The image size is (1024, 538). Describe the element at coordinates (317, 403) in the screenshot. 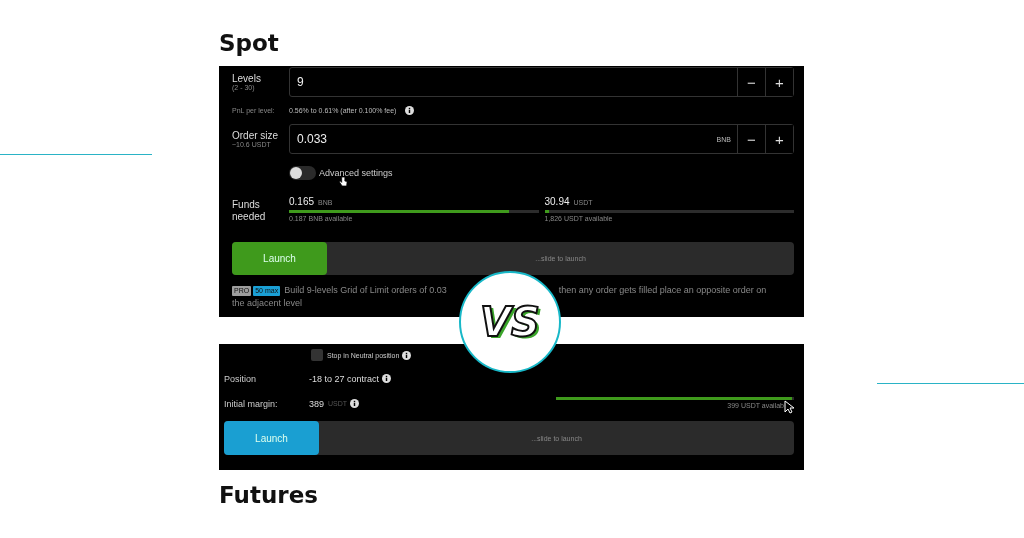

I see `margin-value: 389` at that location.